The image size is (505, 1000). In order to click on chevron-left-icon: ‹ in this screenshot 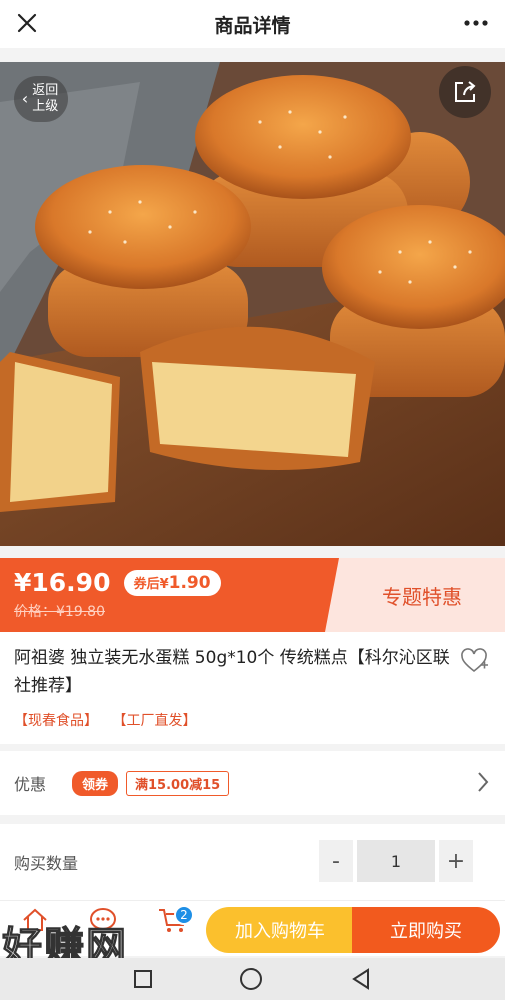, I will do `click(25, 98)`.